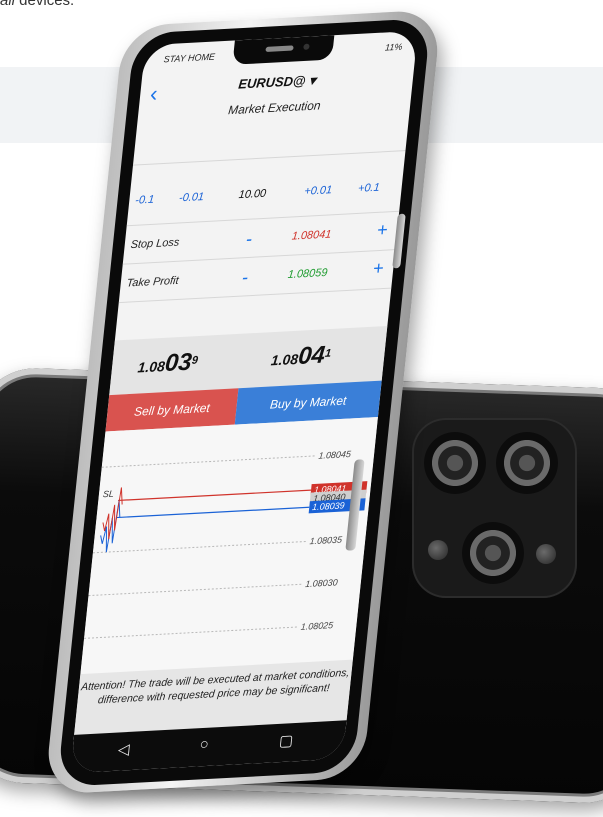  I want to click on stop-loss-plus-button: +, so click(382, 230).